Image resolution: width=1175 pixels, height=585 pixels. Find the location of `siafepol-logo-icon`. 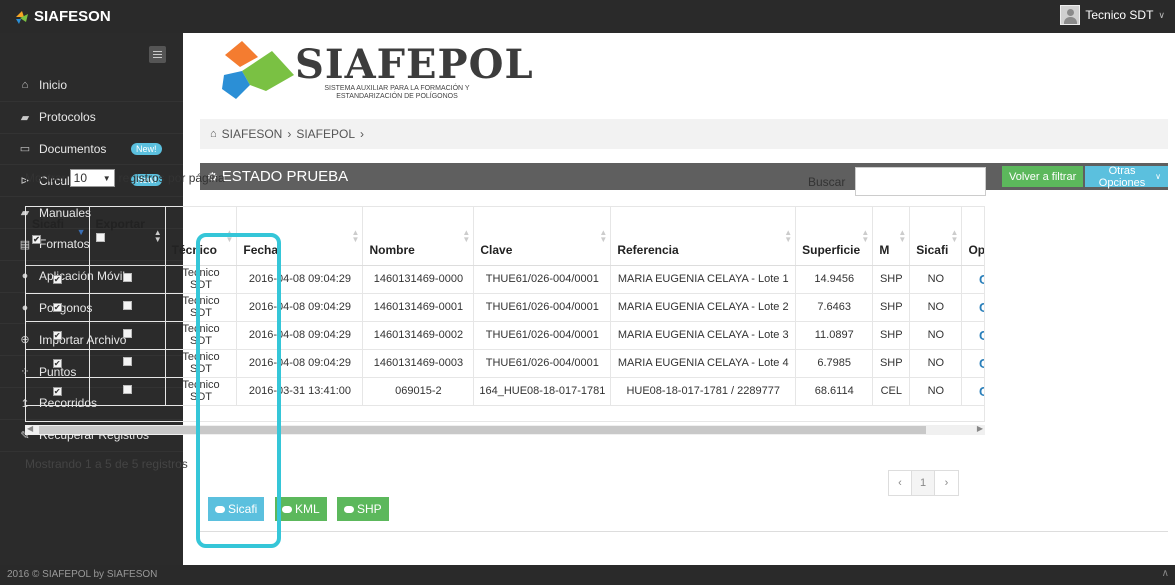

siafepol-logo-icon is located at coordinates (258, 70).